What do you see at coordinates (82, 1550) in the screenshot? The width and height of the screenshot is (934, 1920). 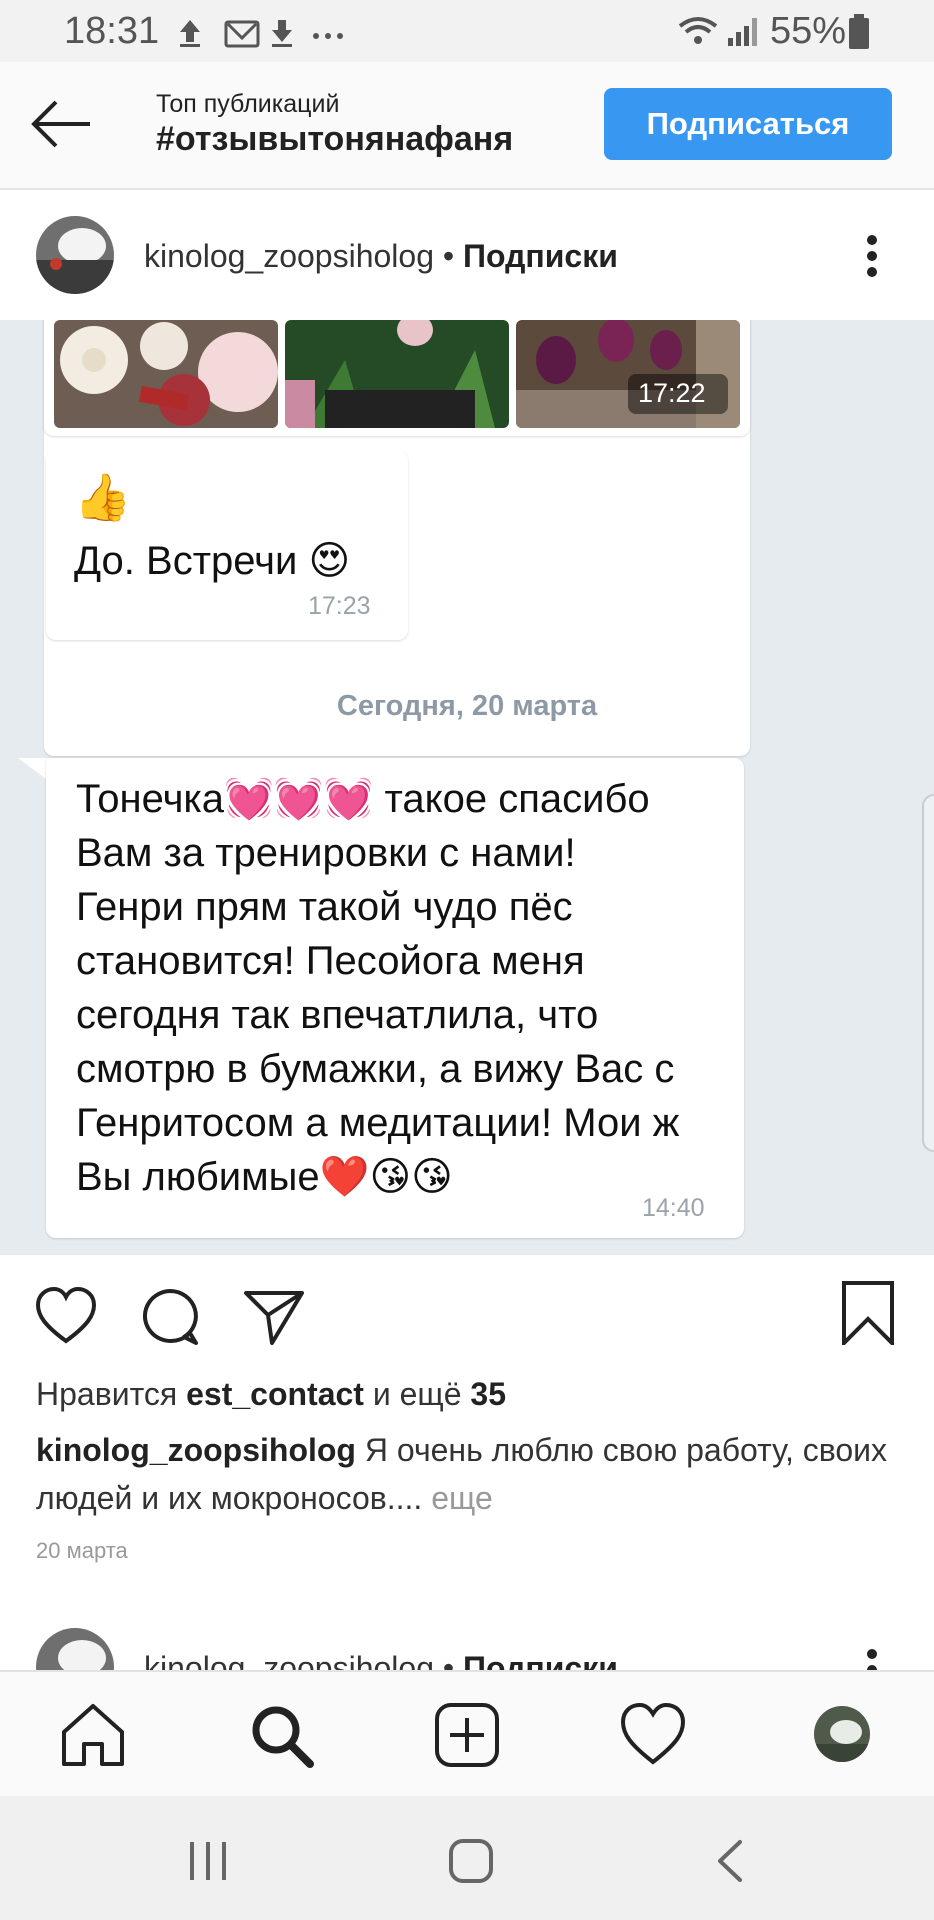 I see `post-date: 20 марта` at bounding box center [82, 1550].